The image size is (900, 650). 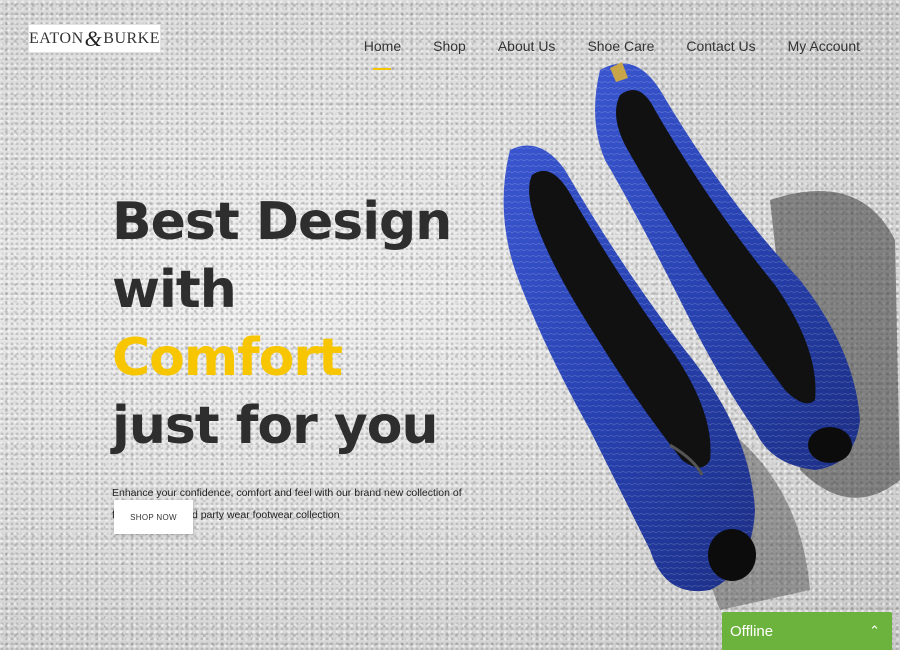 I want to click on hero-line-2-accent: Comfort, so click(x=227, y=358).